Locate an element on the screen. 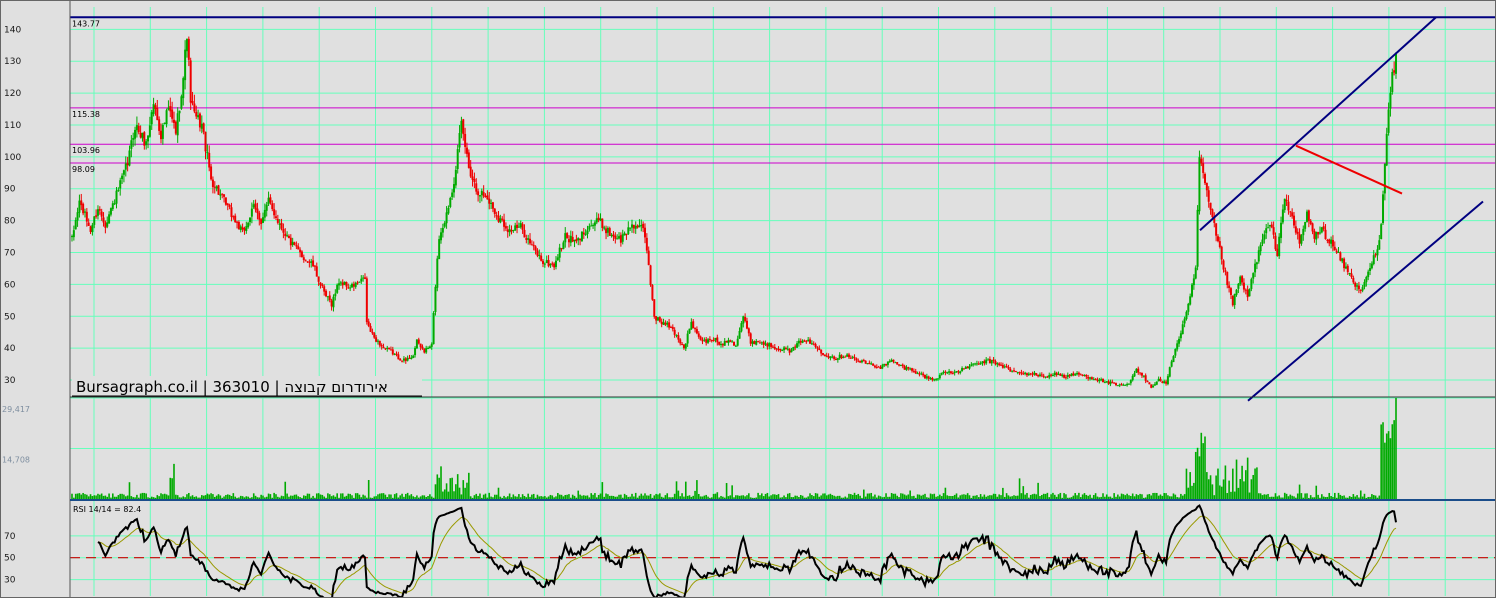  level-label: 103.96 is located at coordinates (86, 150).